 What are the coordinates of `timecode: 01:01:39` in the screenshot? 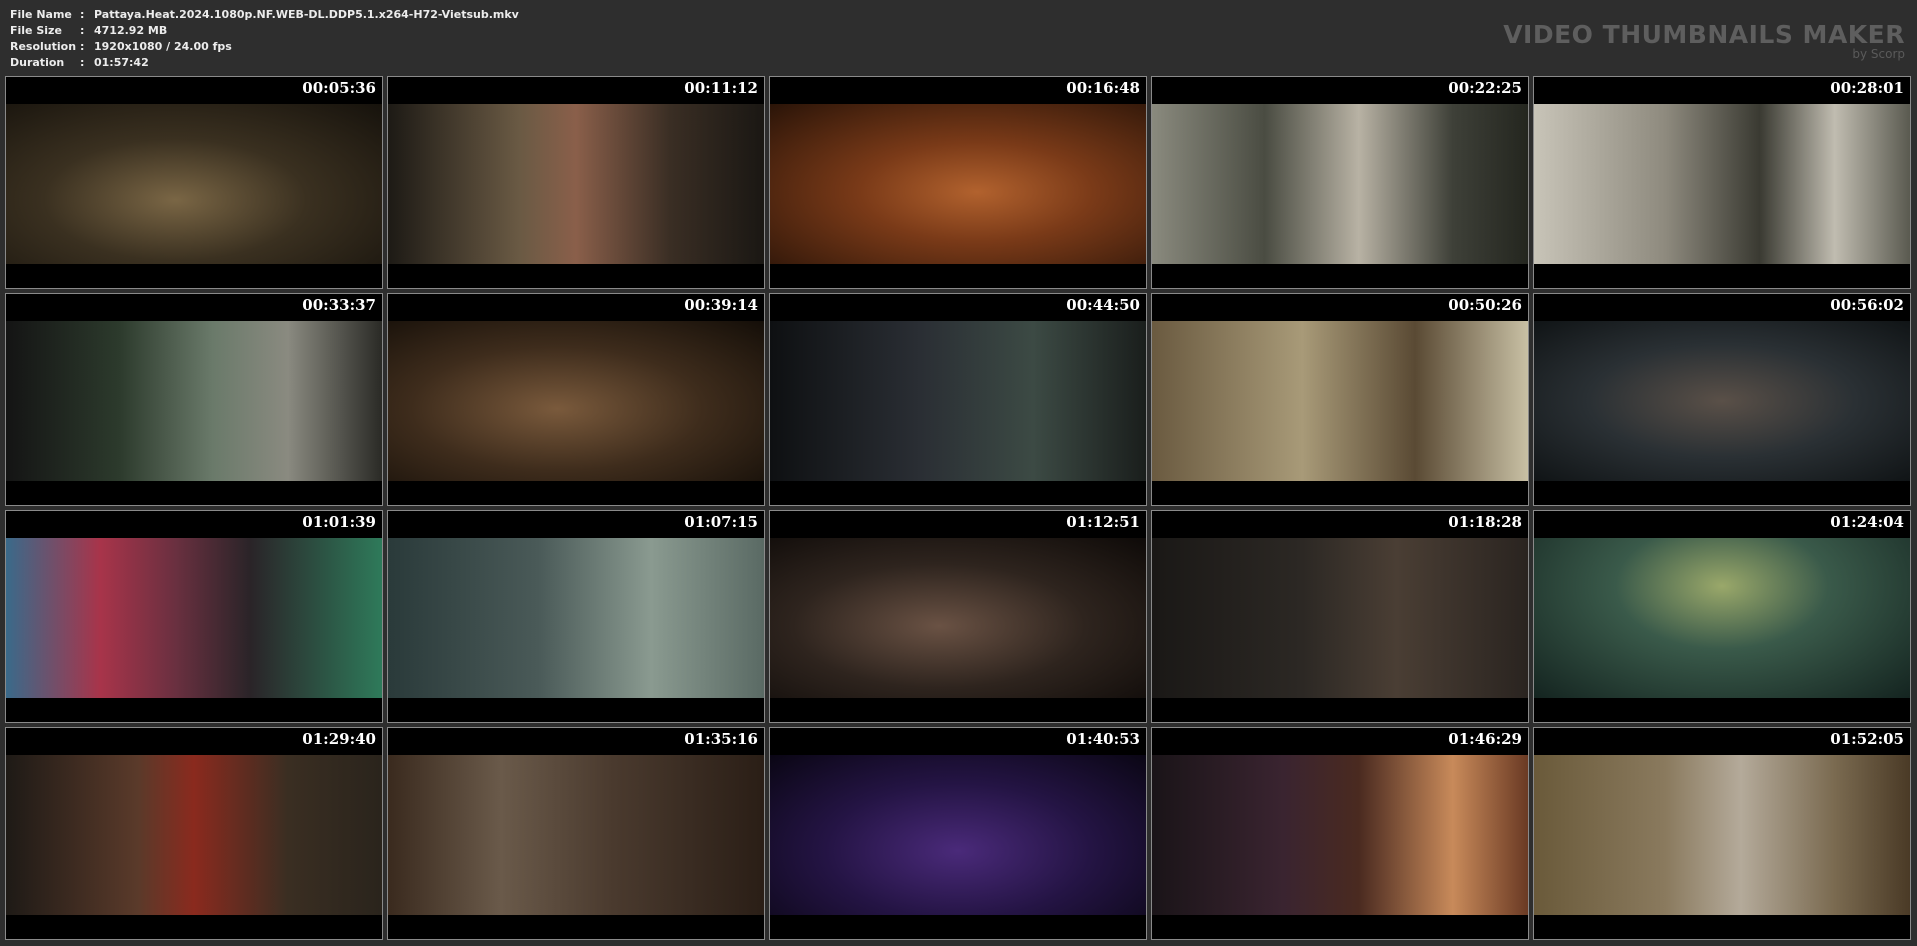 It's located at (339, 522).